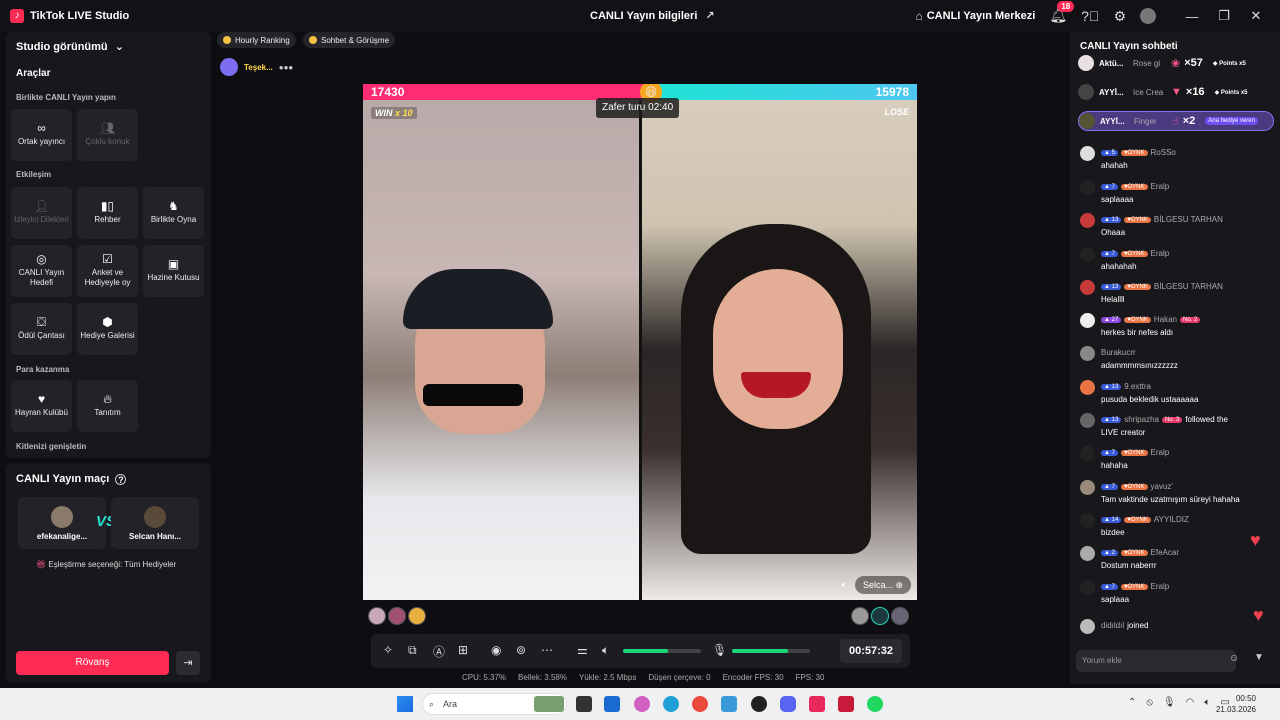  I want to click on chat-user: shripazha, so click(1141, 419).